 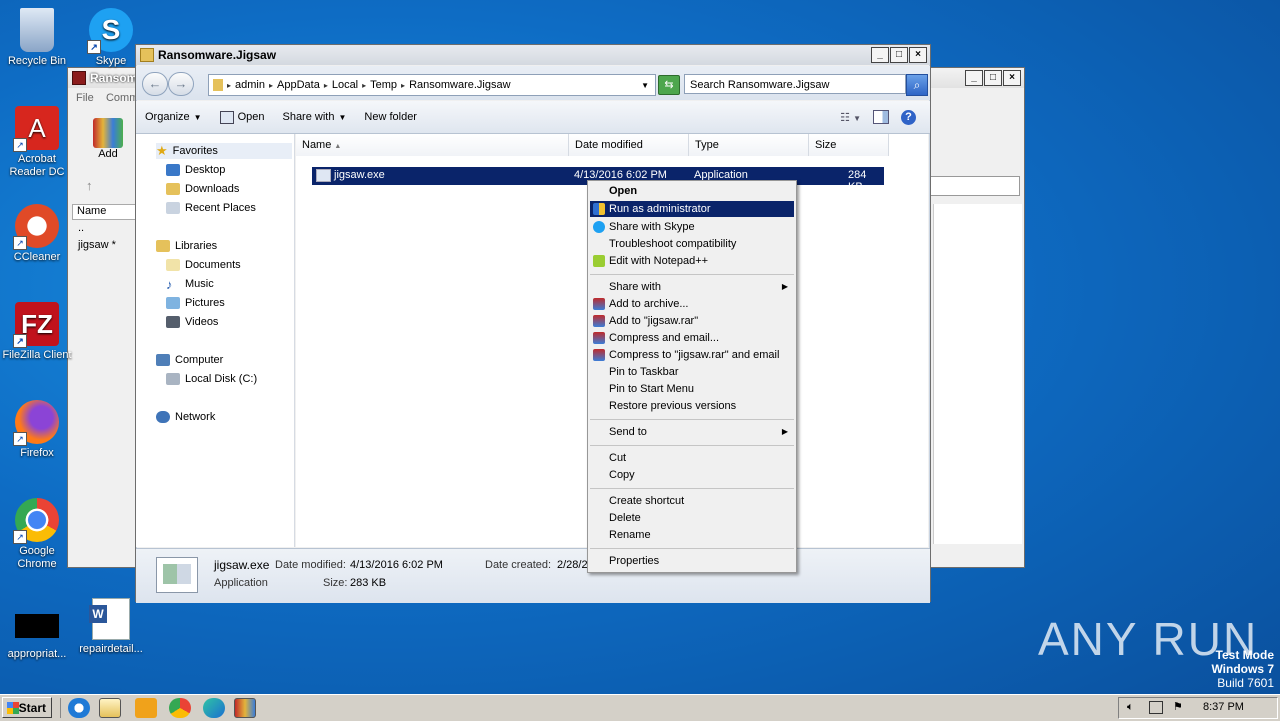 I want to click on details-size-label: Size:, so click(x=335, y=583).